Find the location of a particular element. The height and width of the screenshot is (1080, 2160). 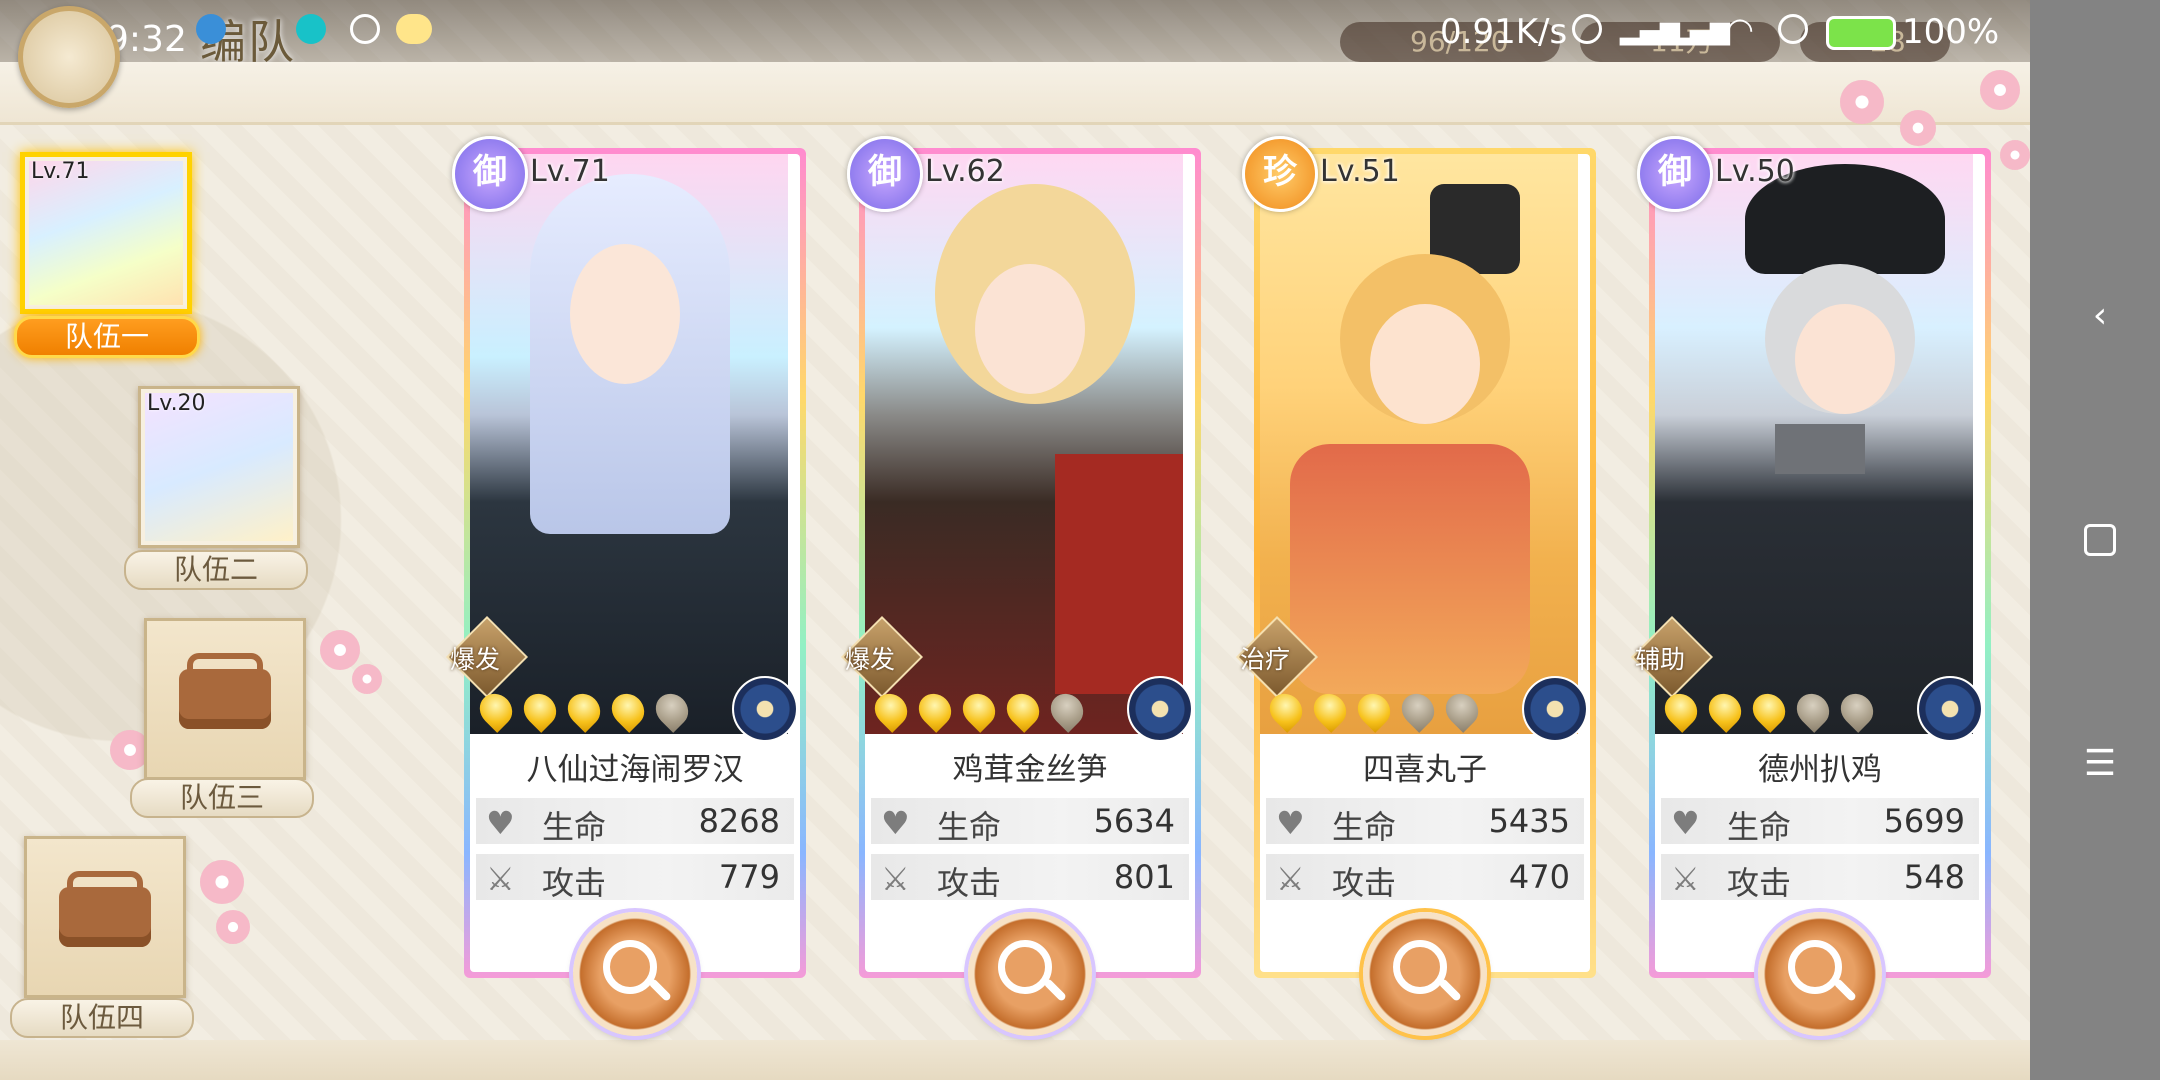

stat-value: 801 is located at coordinates (1144, 877).